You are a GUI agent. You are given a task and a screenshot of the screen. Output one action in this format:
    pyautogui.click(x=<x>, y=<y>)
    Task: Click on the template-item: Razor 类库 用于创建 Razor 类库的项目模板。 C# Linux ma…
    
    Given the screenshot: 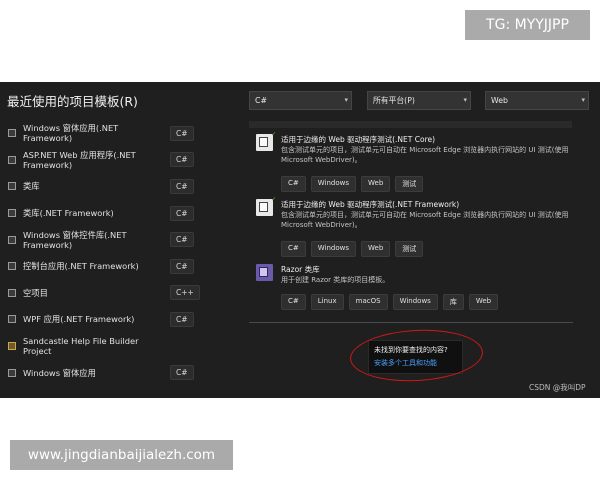 What is the action you would take?
    pyautogui.click(x=416, y=288)
    